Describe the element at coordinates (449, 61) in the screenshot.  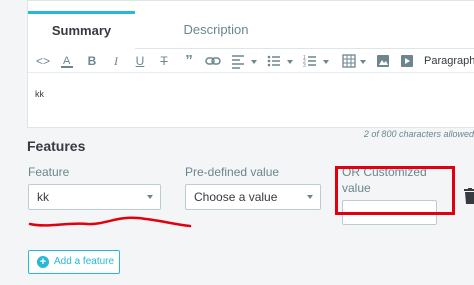
I see `paragraph-format-select: Paragraph` at that location.